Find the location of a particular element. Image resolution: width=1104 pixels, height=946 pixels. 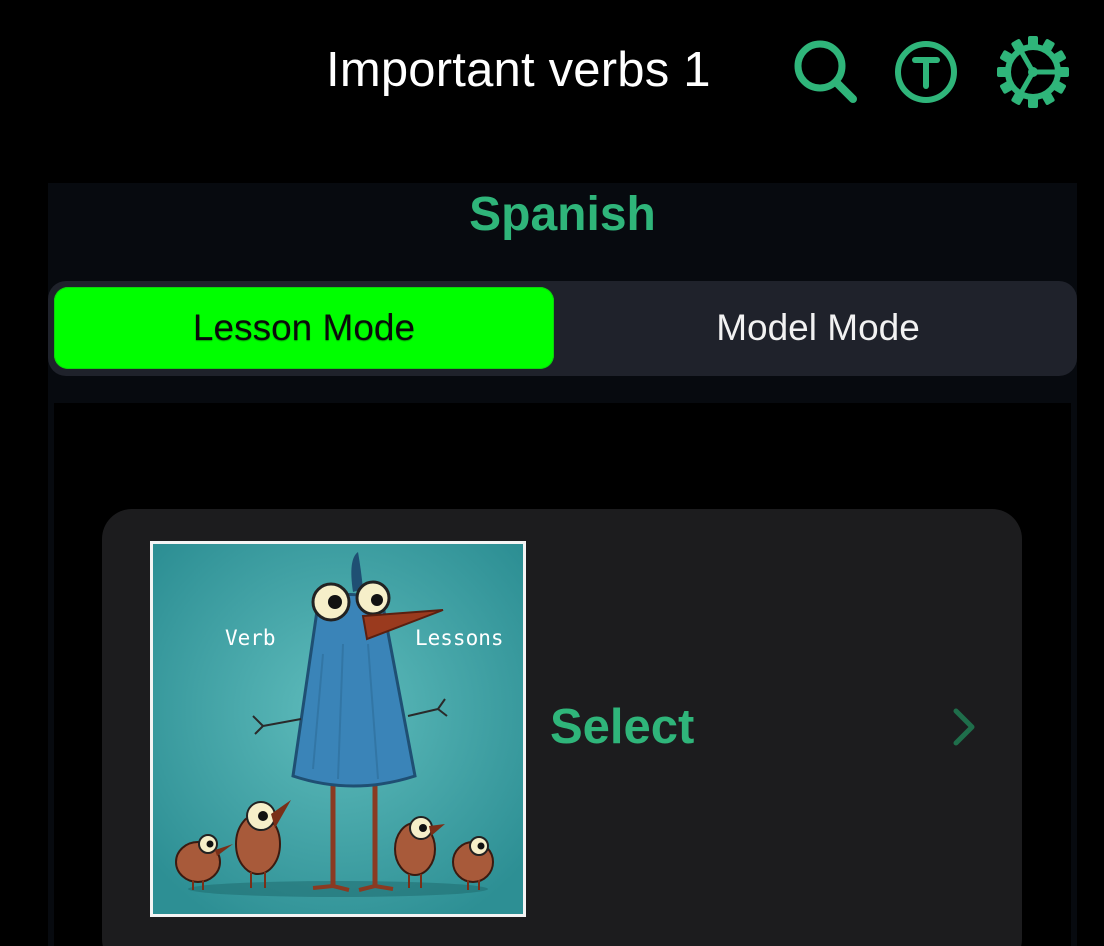

model-mode-tab: Model Mode is located at coordinates (818, 328).